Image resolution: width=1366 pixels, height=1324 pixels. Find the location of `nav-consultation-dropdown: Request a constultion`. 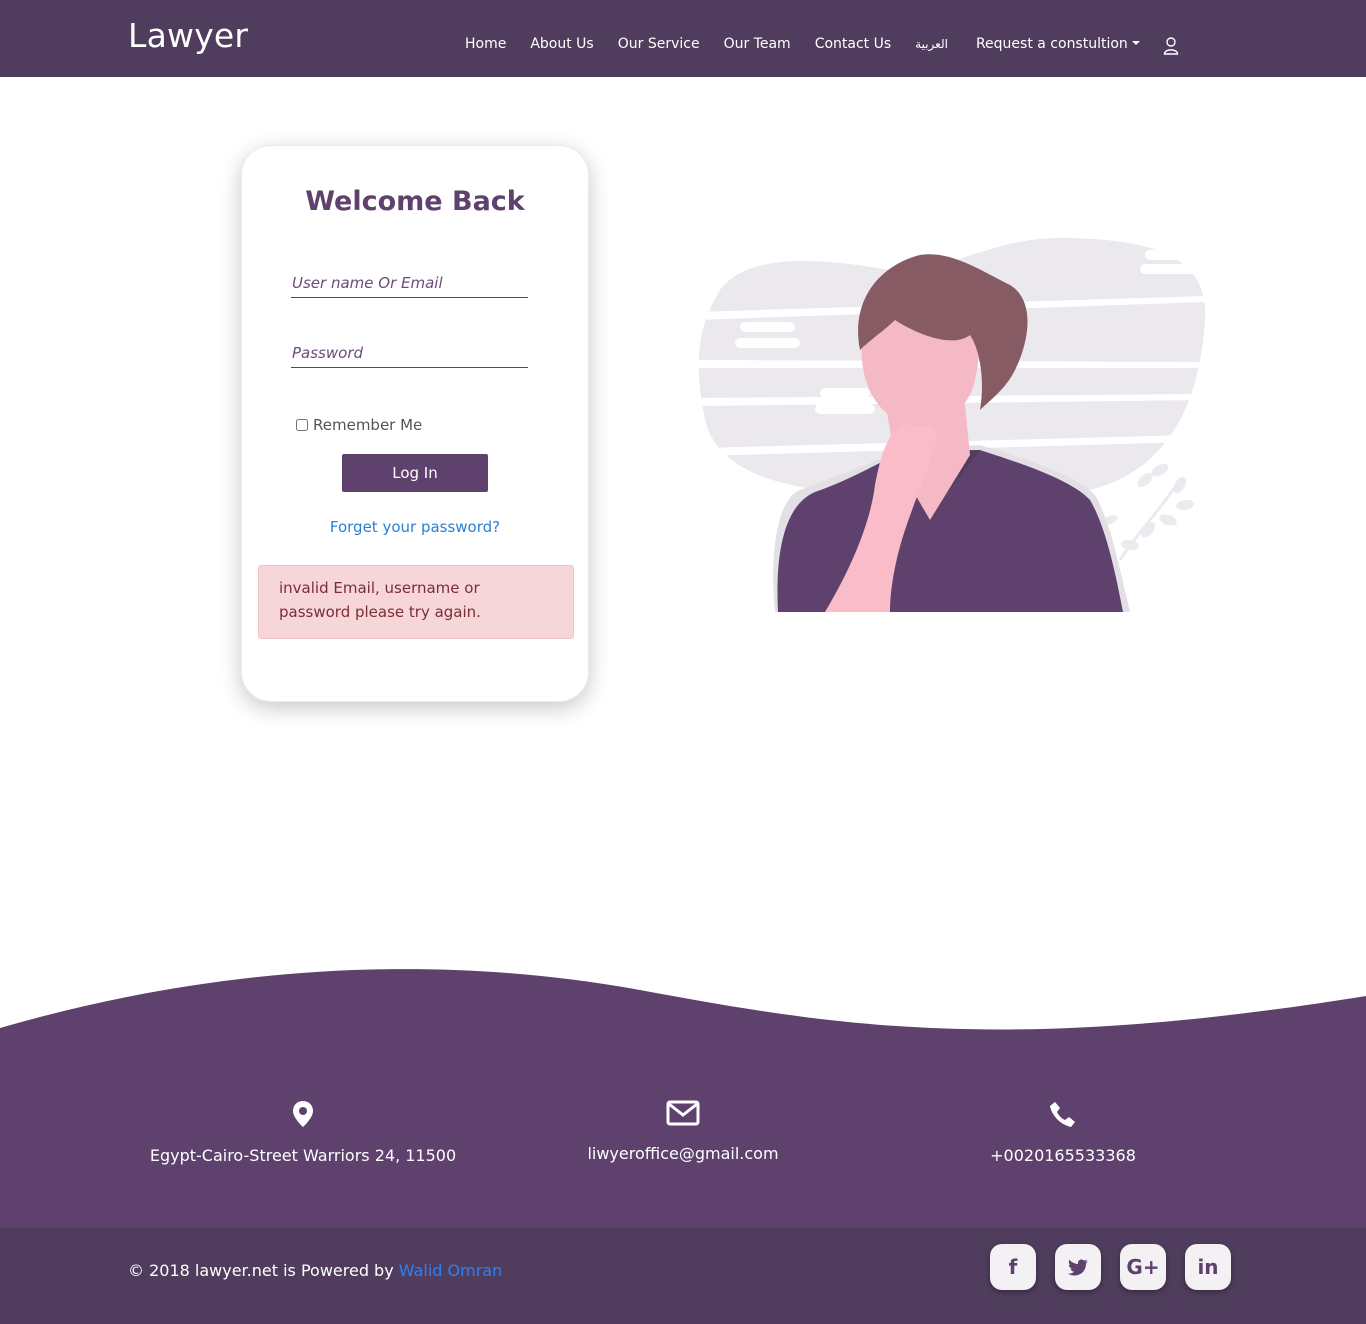

nav-consultation-dropdown: Request a constultion is located at coordinates (1058, 44).